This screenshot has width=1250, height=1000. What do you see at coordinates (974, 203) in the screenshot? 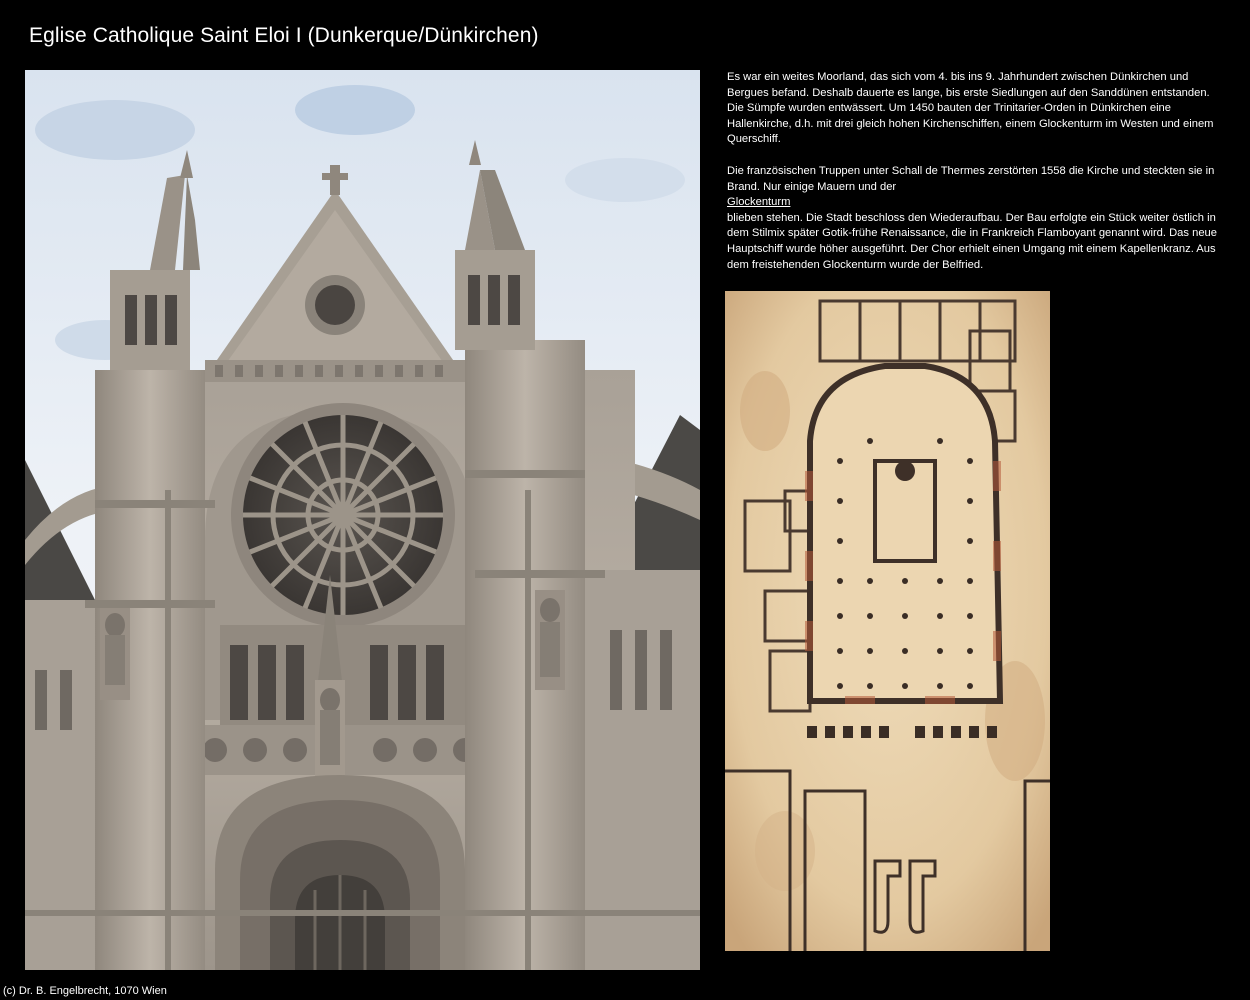
I see `glockenturm-link: Glockenturm` at bounding box center [974, 203].